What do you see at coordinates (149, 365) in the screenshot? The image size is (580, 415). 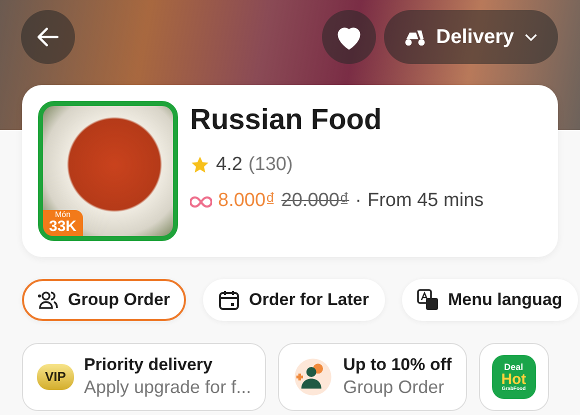 I see `promo-title: Priority delivery` at bounding box center [149, 365].